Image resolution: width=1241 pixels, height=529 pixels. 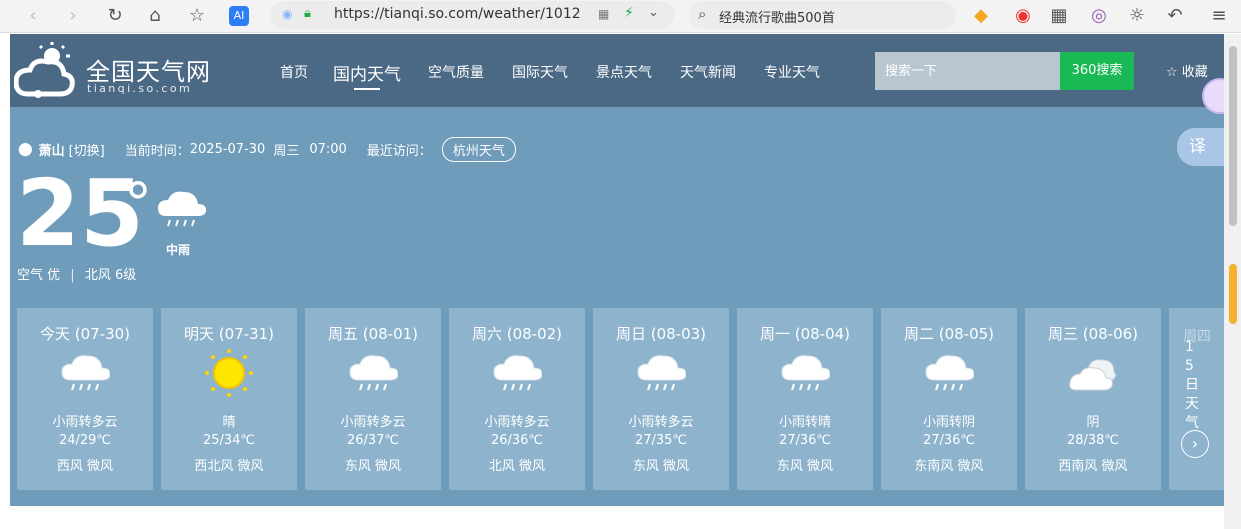 What do you see at coordinates (804, 422) in the screenshot?
I see `forecast-condition: 小雨转晴` at bounding box center [804, 422].